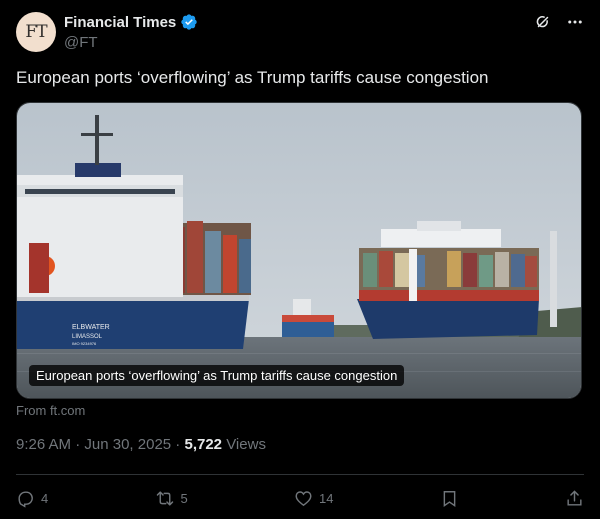 The height and width of the screenshot is (519, 600). What do you see at coordinates (313, 498) in the screenshot?
I see `like-button: 14` at bounding box center [313, 498].